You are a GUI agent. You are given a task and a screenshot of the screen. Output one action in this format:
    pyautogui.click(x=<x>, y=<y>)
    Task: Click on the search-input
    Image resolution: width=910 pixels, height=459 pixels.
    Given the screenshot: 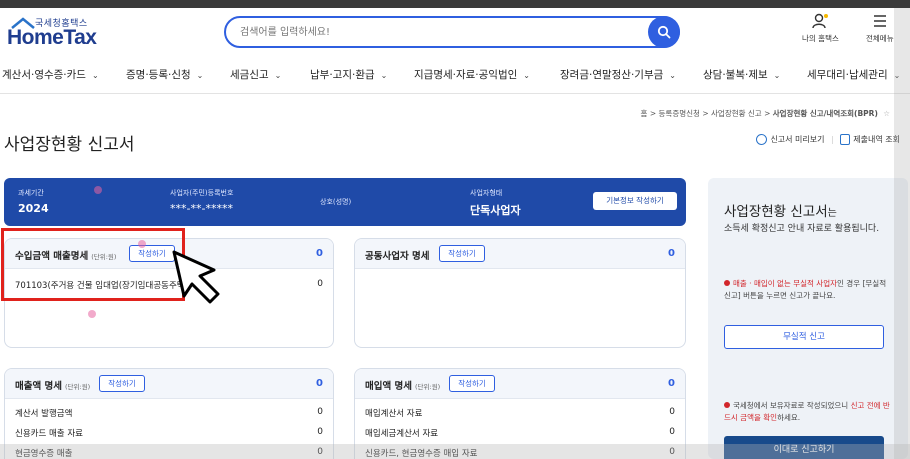 What is the action you would take?
    pyautogui.click(x=440, y=32)
    